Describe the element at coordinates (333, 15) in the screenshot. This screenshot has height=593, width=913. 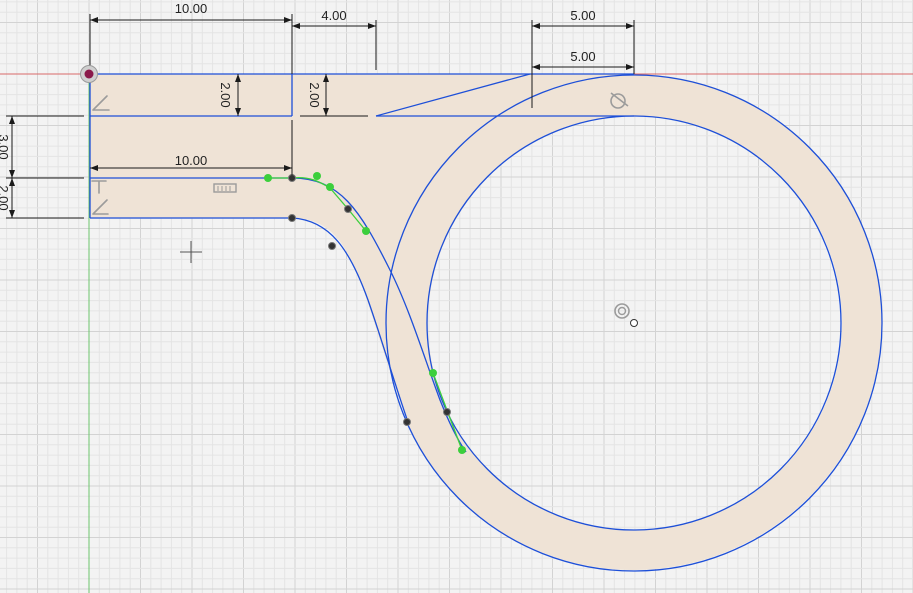
I see `dimension-gap-width: 4.00` at that location.